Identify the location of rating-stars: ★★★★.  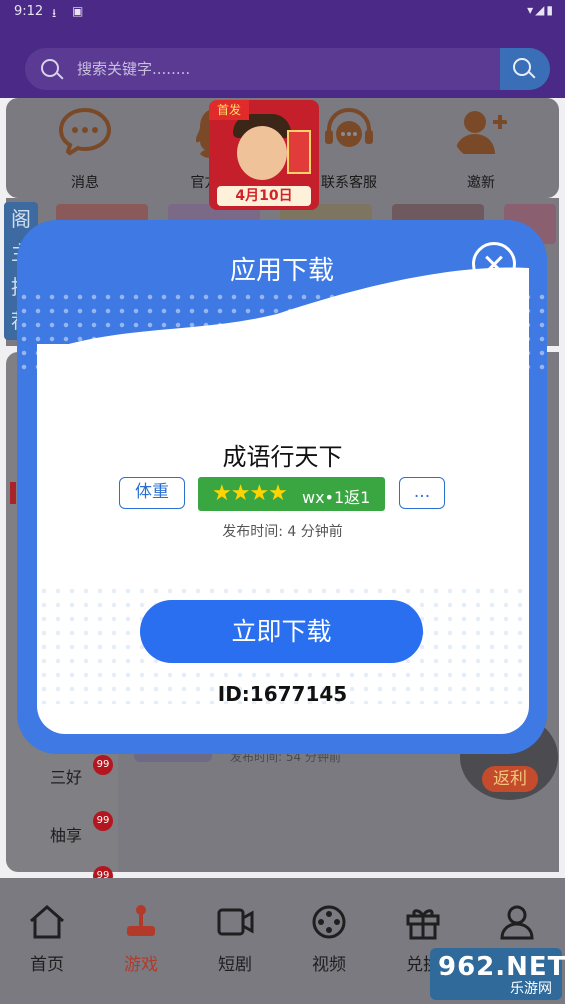
(250, 493).